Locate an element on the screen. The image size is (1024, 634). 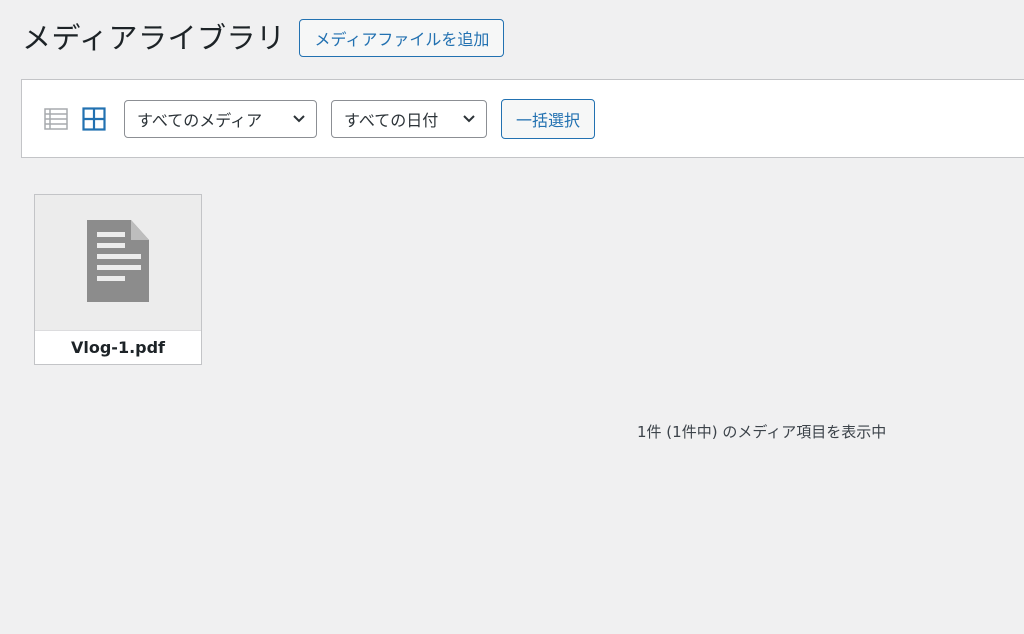
media-count-text: 1件 (1件中) のメディア項目を表示中 is located at coordinates (762, 432).